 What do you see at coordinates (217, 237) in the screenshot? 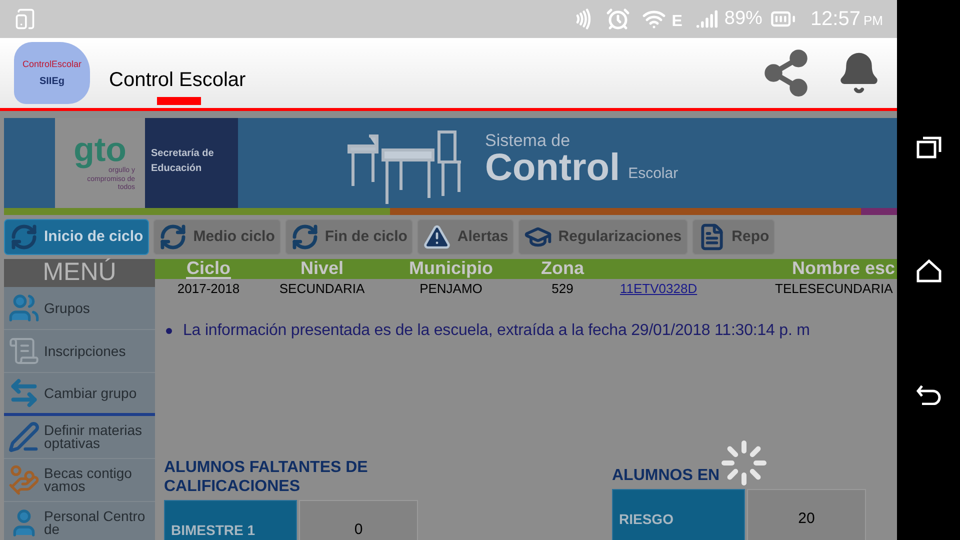
I see `nav-tab: Medio ciclo` at bounding box center [217, 237].